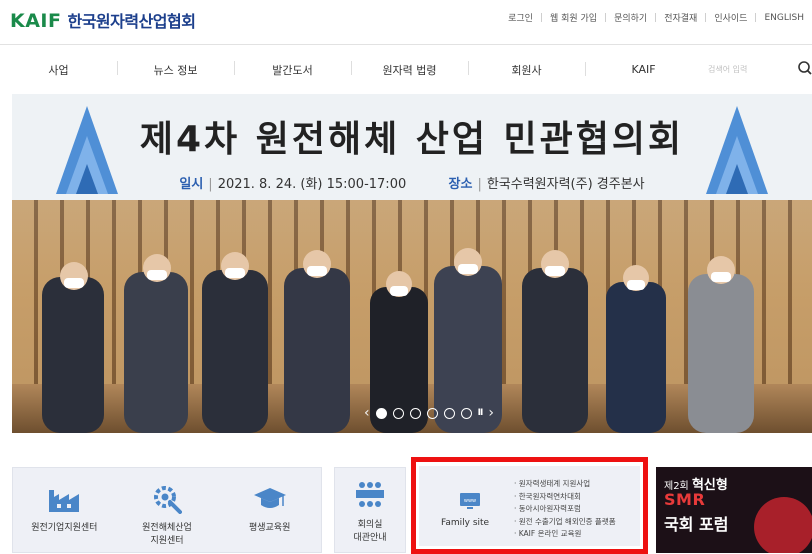  Describe the element at coordinates (175, 69) in the screenshot. I see `nav-item-news: 뉴스 정보` at that location.